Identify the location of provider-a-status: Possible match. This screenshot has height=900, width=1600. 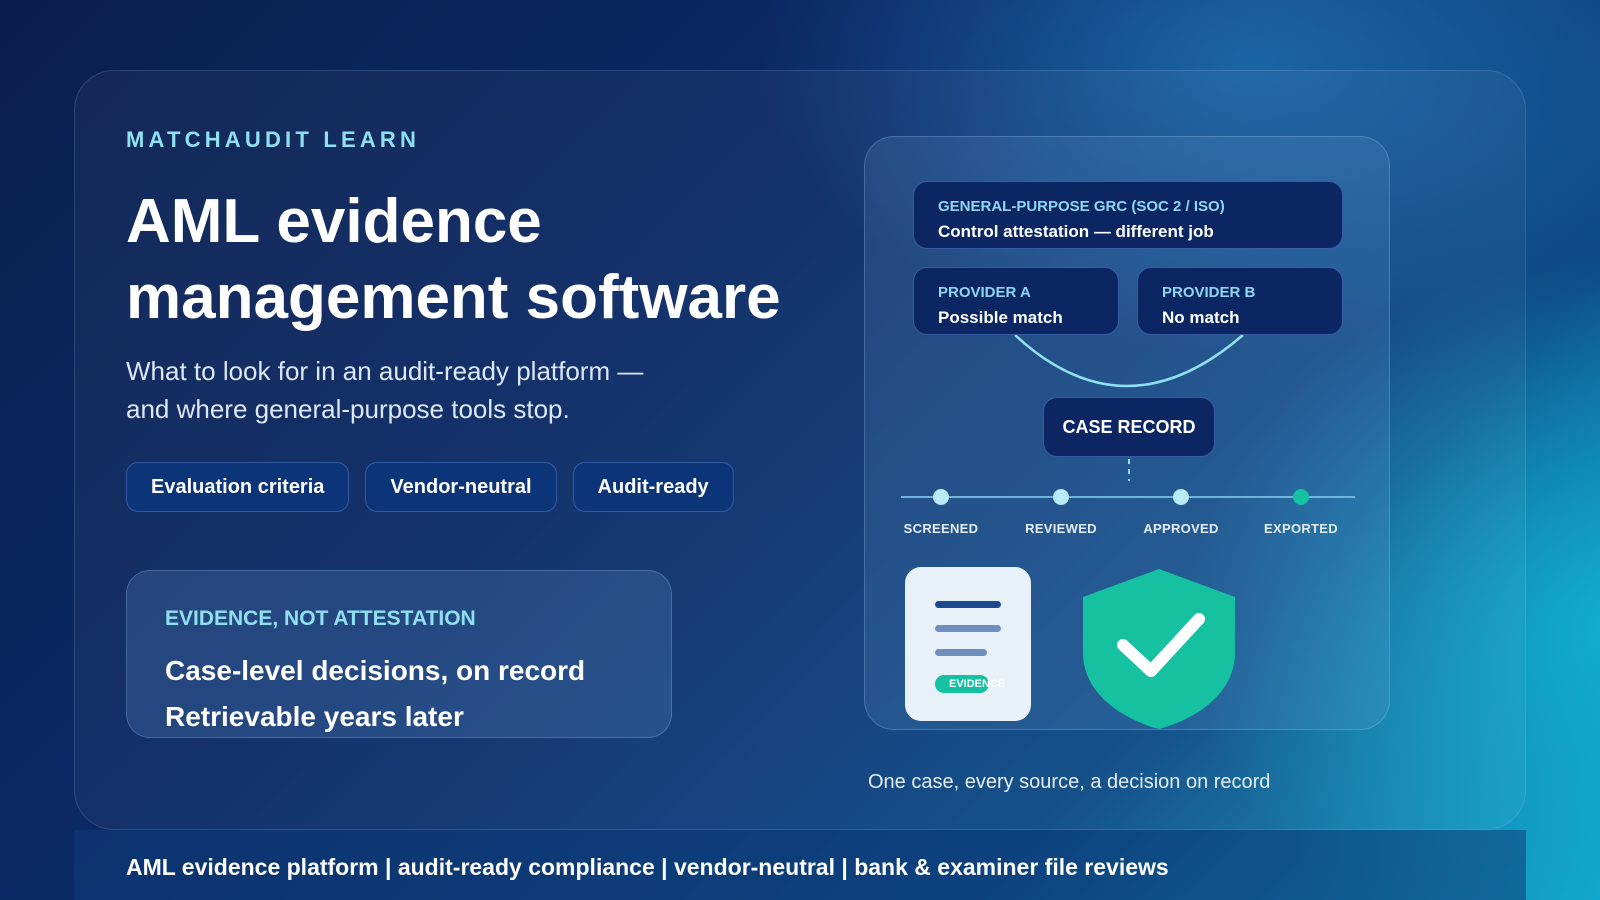
(1000, 317).